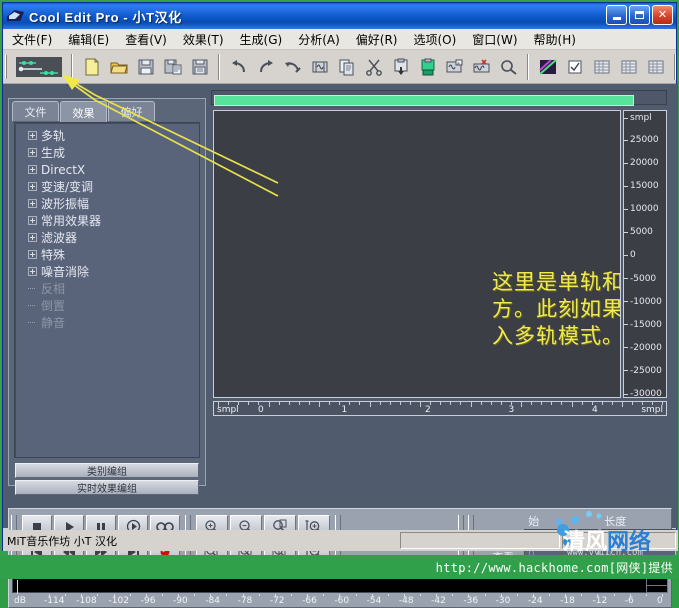  Describe the element at coordinates (172, 66) in the screenshot. I see `save-as-button` at that location.